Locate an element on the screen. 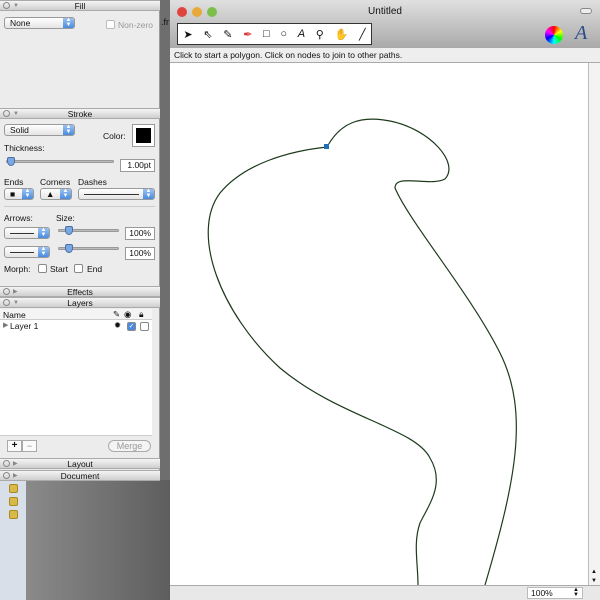 This screenshot has width=600, height=600. name-column-header: Name is located at coordinates (14, 315).